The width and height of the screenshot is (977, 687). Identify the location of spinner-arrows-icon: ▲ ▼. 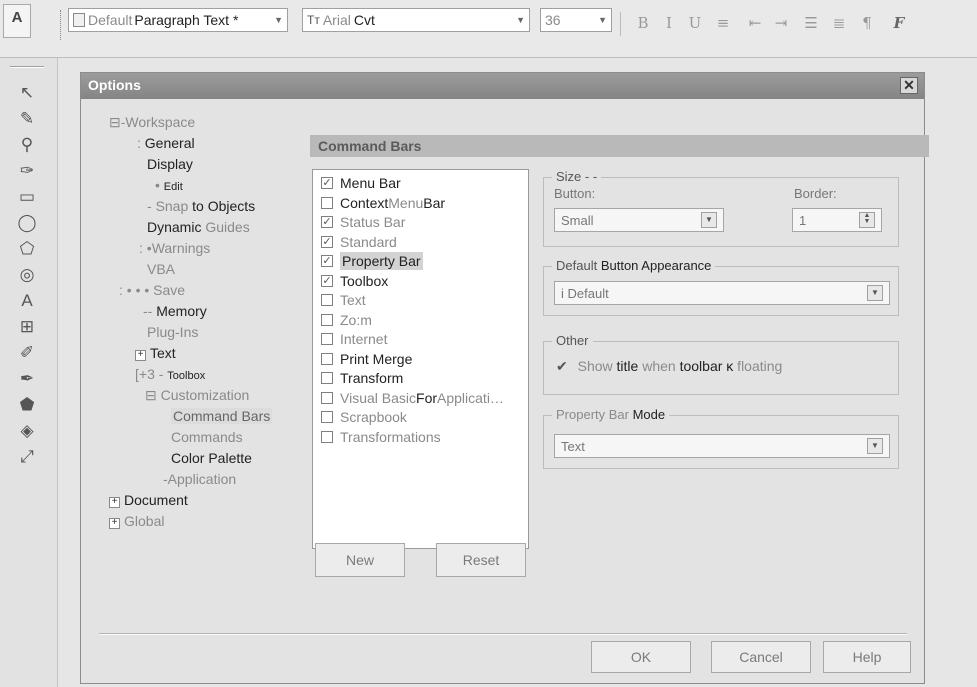
(867, 220).